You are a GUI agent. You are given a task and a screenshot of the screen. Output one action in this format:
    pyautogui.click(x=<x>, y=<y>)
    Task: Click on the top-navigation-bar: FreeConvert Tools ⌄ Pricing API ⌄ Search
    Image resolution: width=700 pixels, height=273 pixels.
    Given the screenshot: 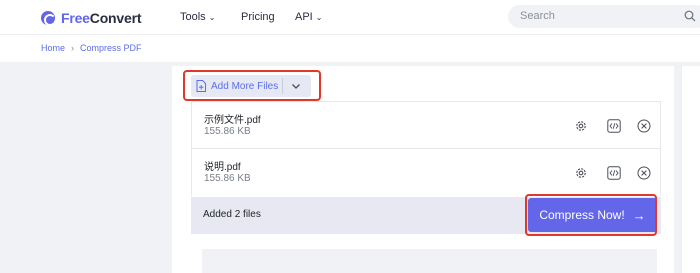 What is the action you would take?
    pyautogui.click(x=350, y=17)
    